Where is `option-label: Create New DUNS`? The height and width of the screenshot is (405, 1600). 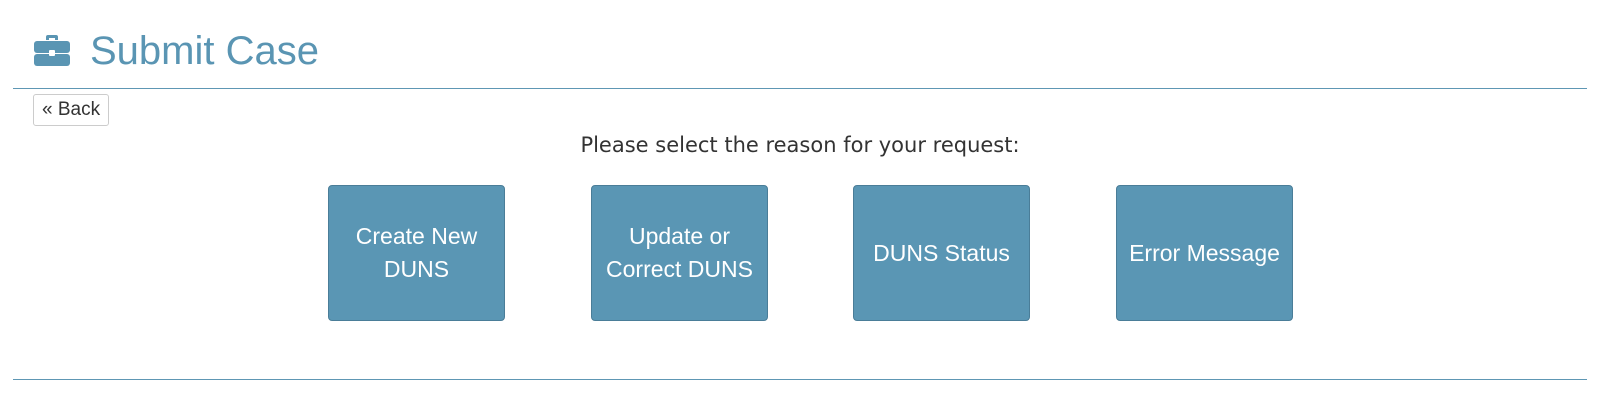
option-label: Create New DUNS is located at coordinates (416, 252).